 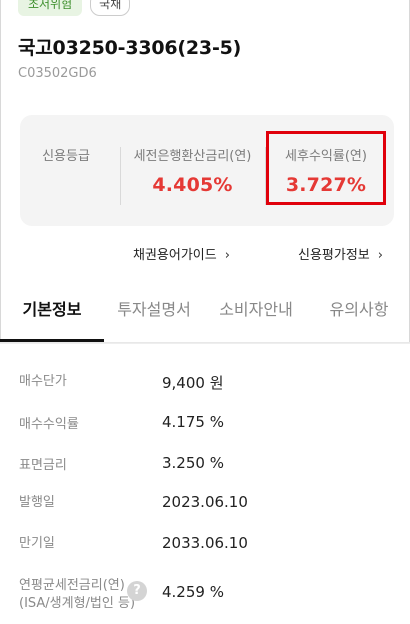 What do you see at coordinates (175, 255) in the screenshot?
I see `glossary-link-label: 채권용어가이드` at bounding box center [175, 255].